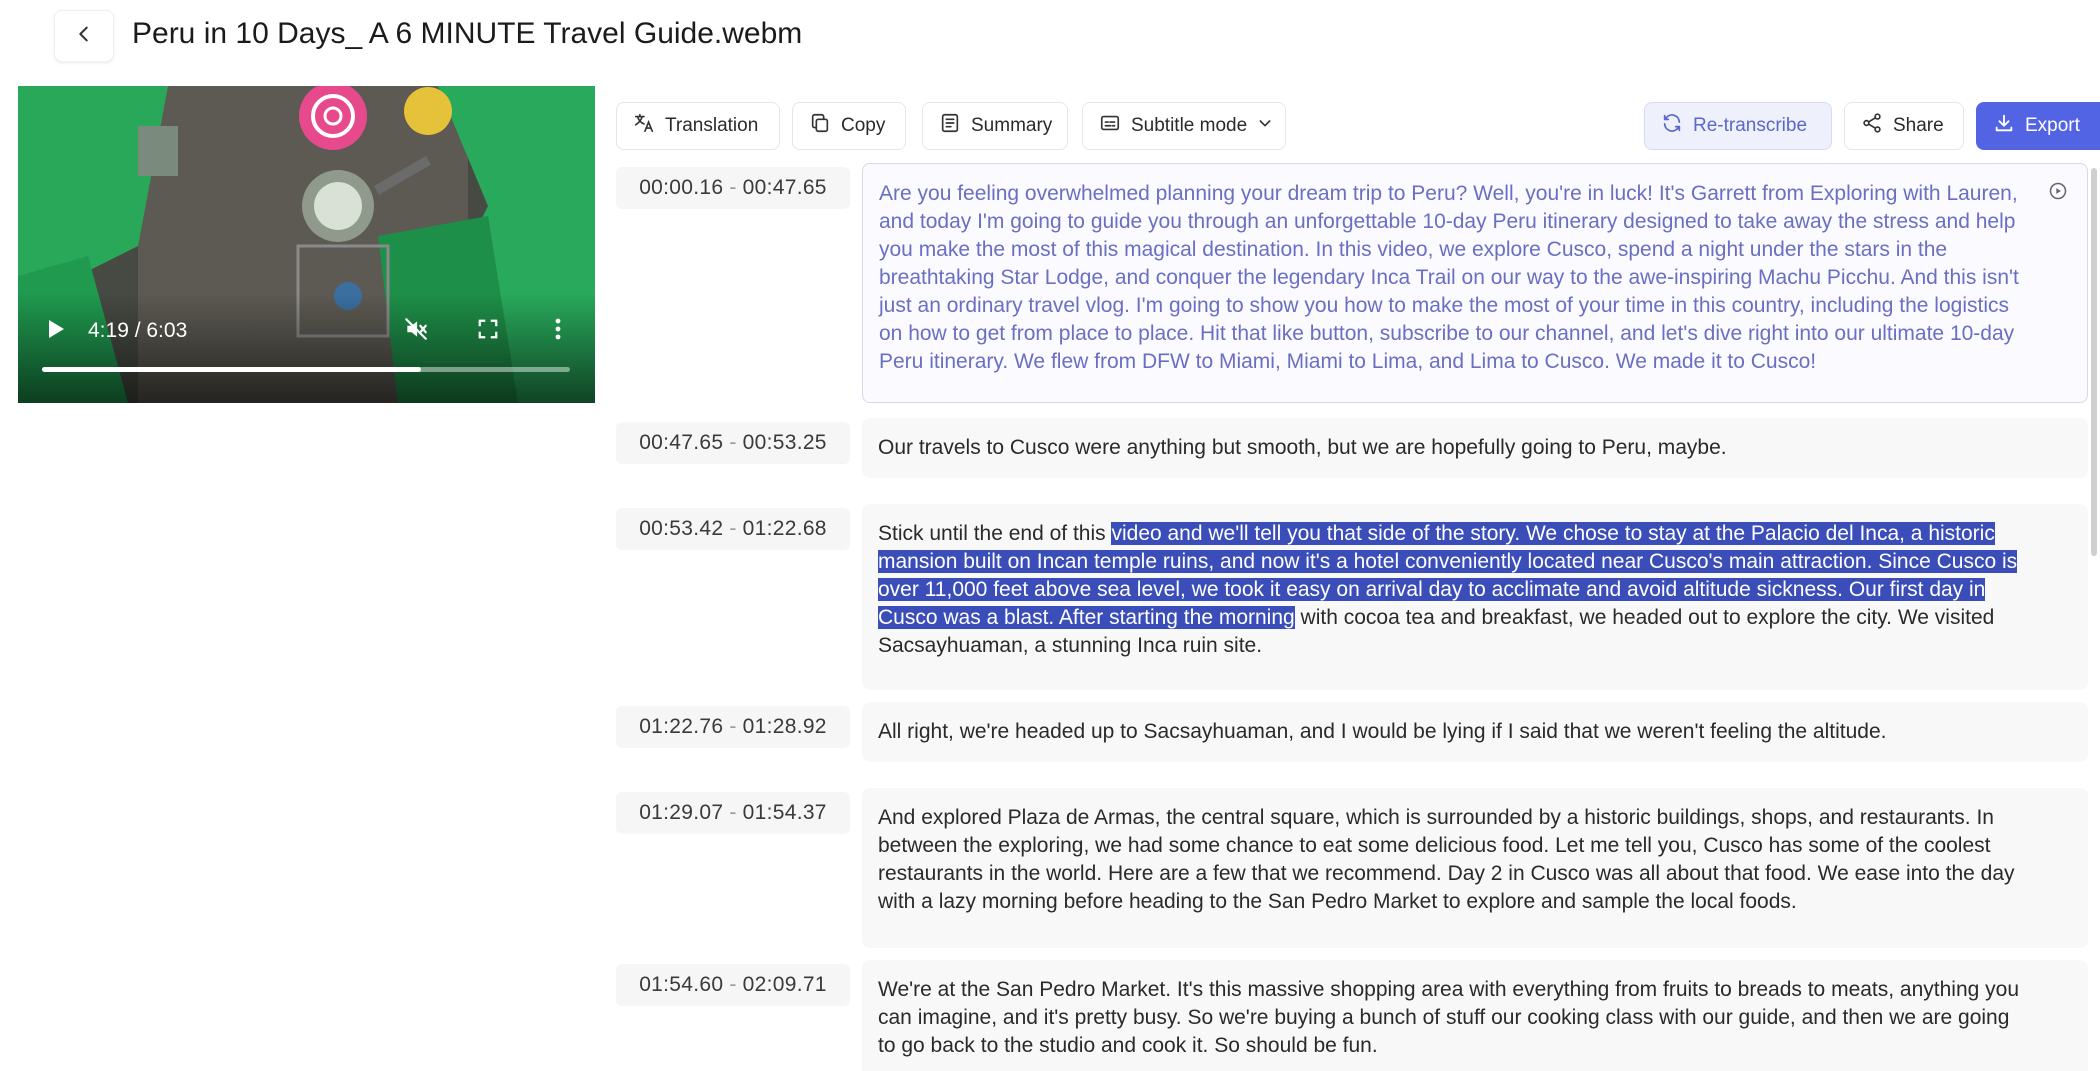 The height and width of the screenshot is (1071, 2100). Describe the element at coordinates (231, 369) in the screenshot. I see `video-progress-fill` at that location.